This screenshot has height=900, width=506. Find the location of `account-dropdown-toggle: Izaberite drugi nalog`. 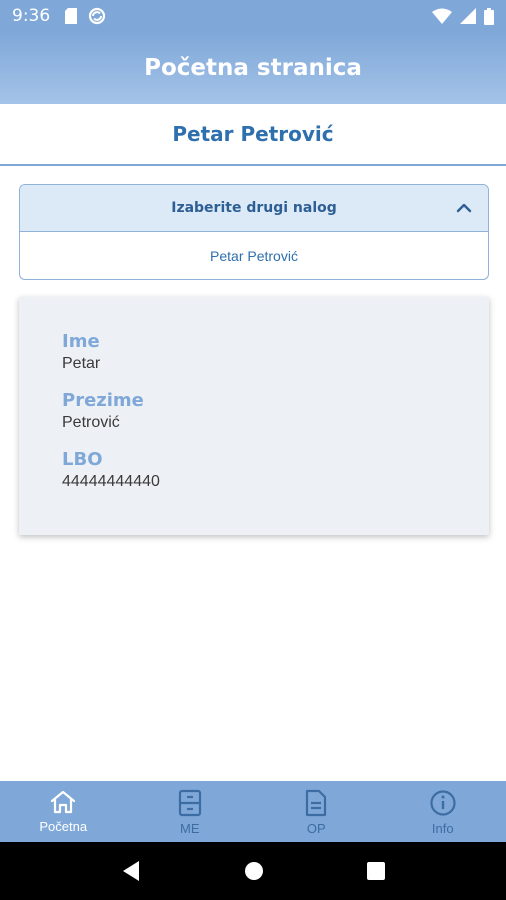

account-dropdown-toggle: Izaberite drugi nalog is located at coordinates (254, 208).